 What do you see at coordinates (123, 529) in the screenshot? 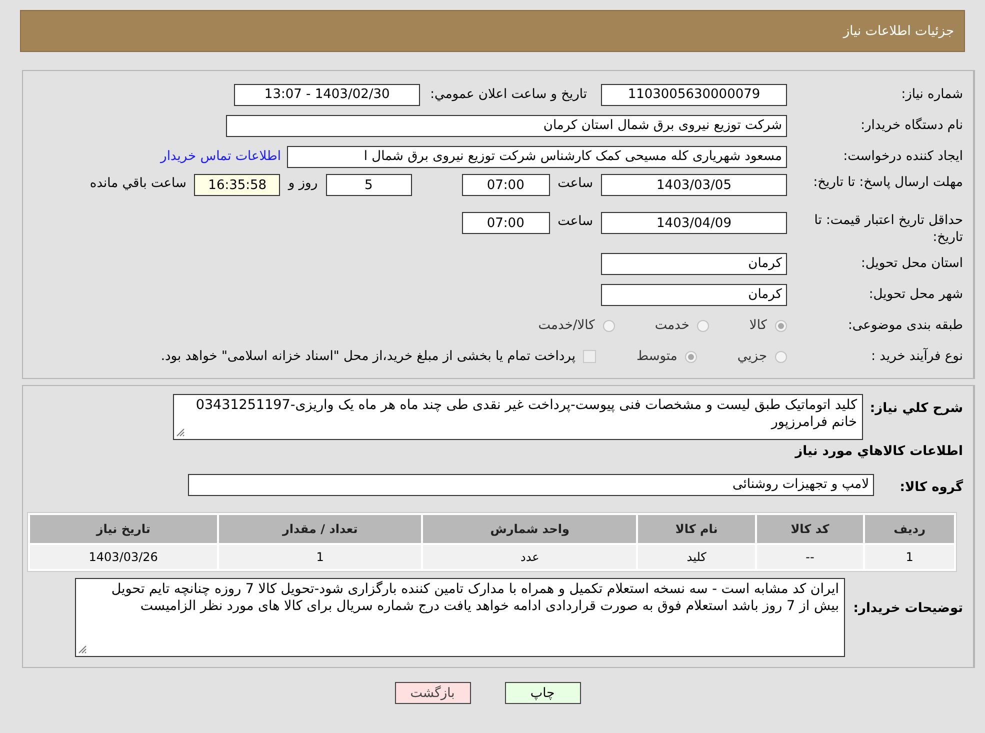
I see `column-header: تاریخ نیاز` at bounding box center [123, 529].